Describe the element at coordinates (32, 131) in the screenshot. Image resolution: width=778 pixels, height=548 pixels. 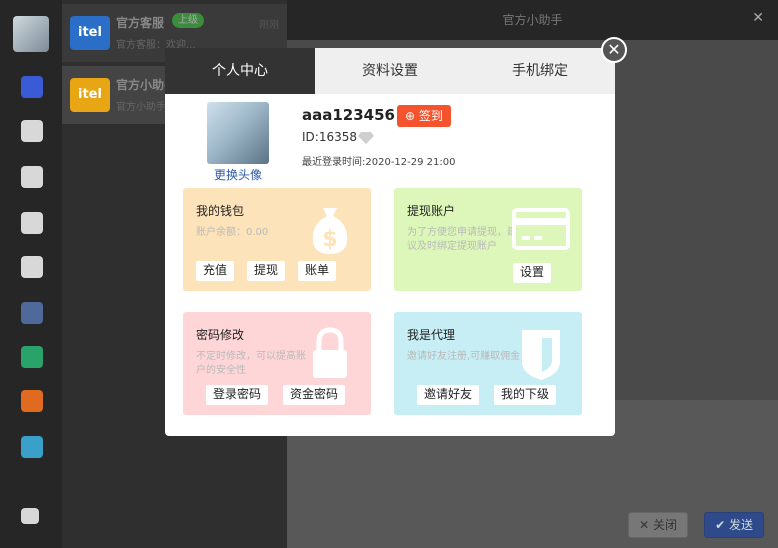
I see `contacts-icon` at that location.